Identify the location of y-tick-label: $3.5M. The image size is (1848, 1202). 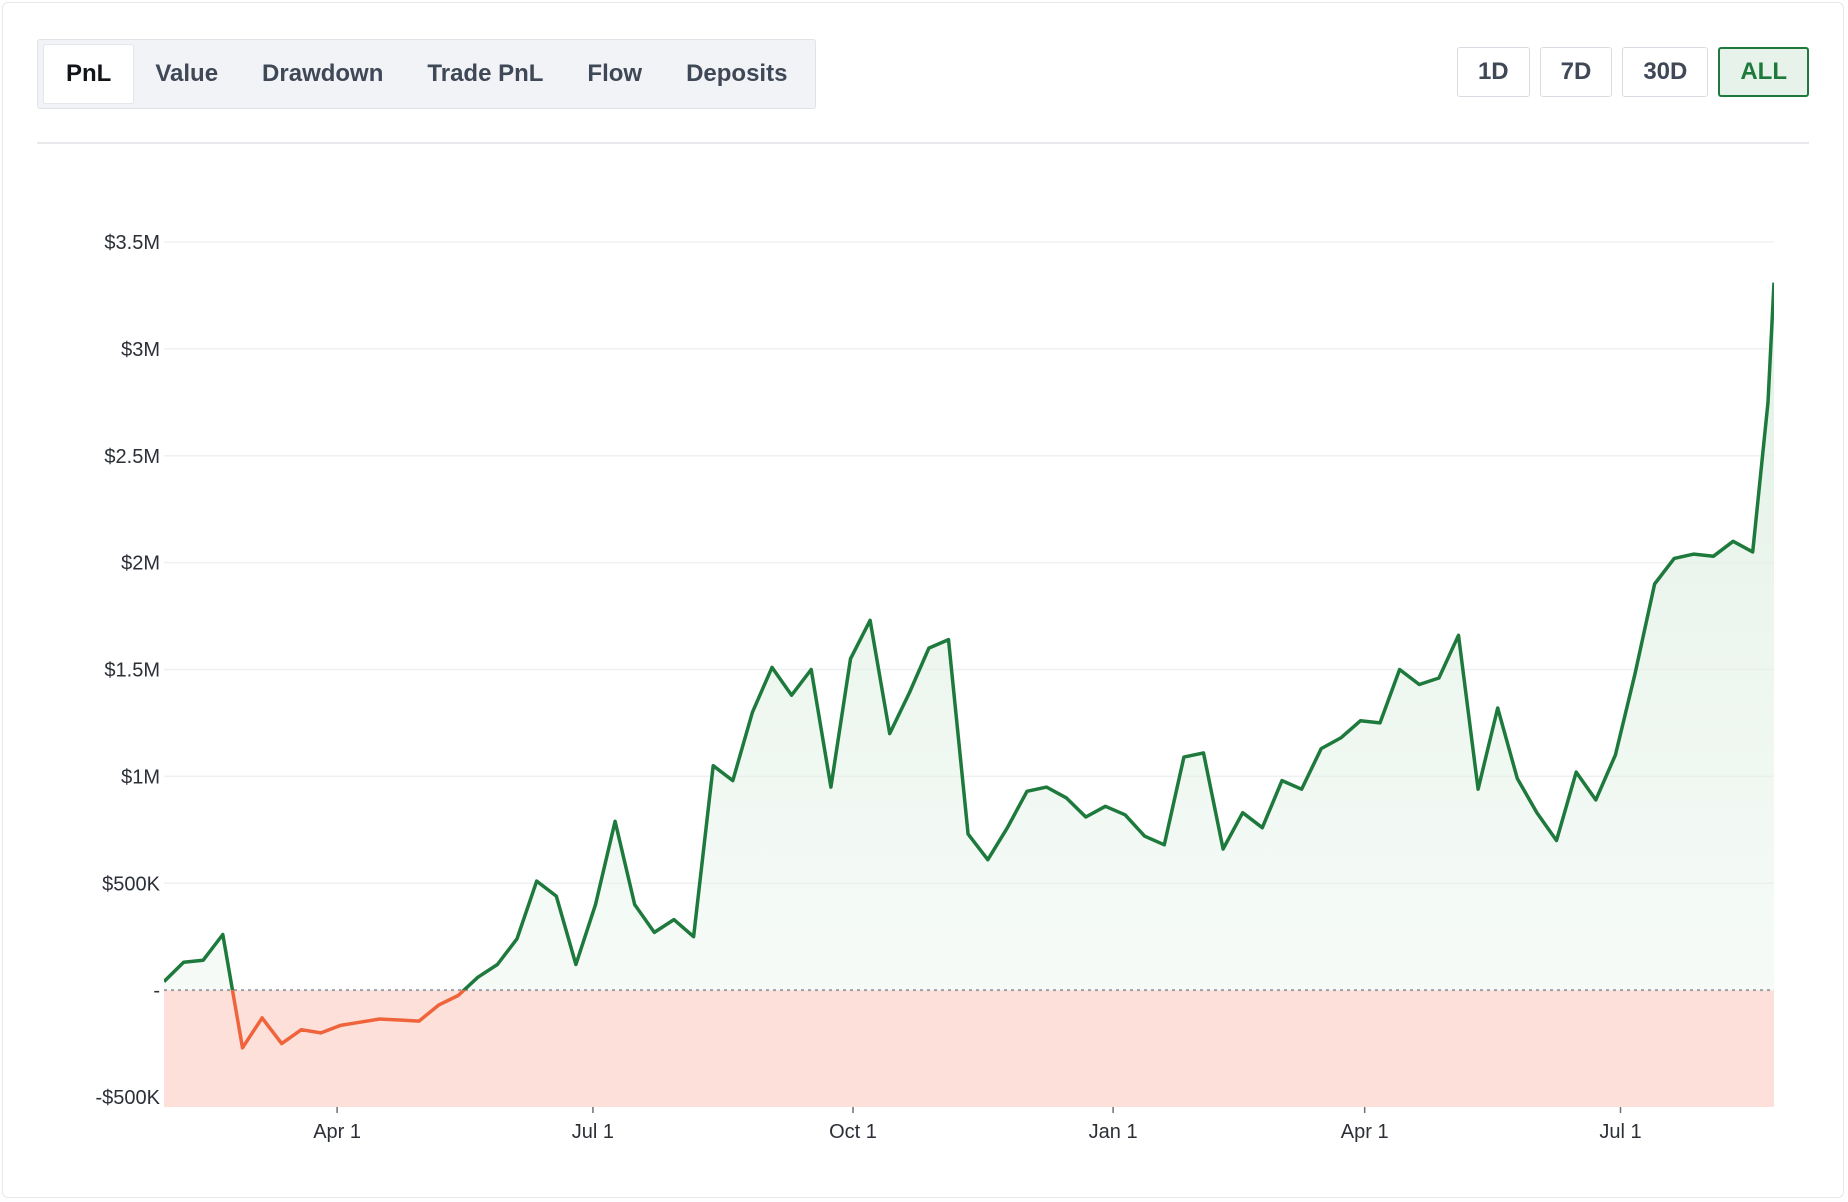
(132, 243).